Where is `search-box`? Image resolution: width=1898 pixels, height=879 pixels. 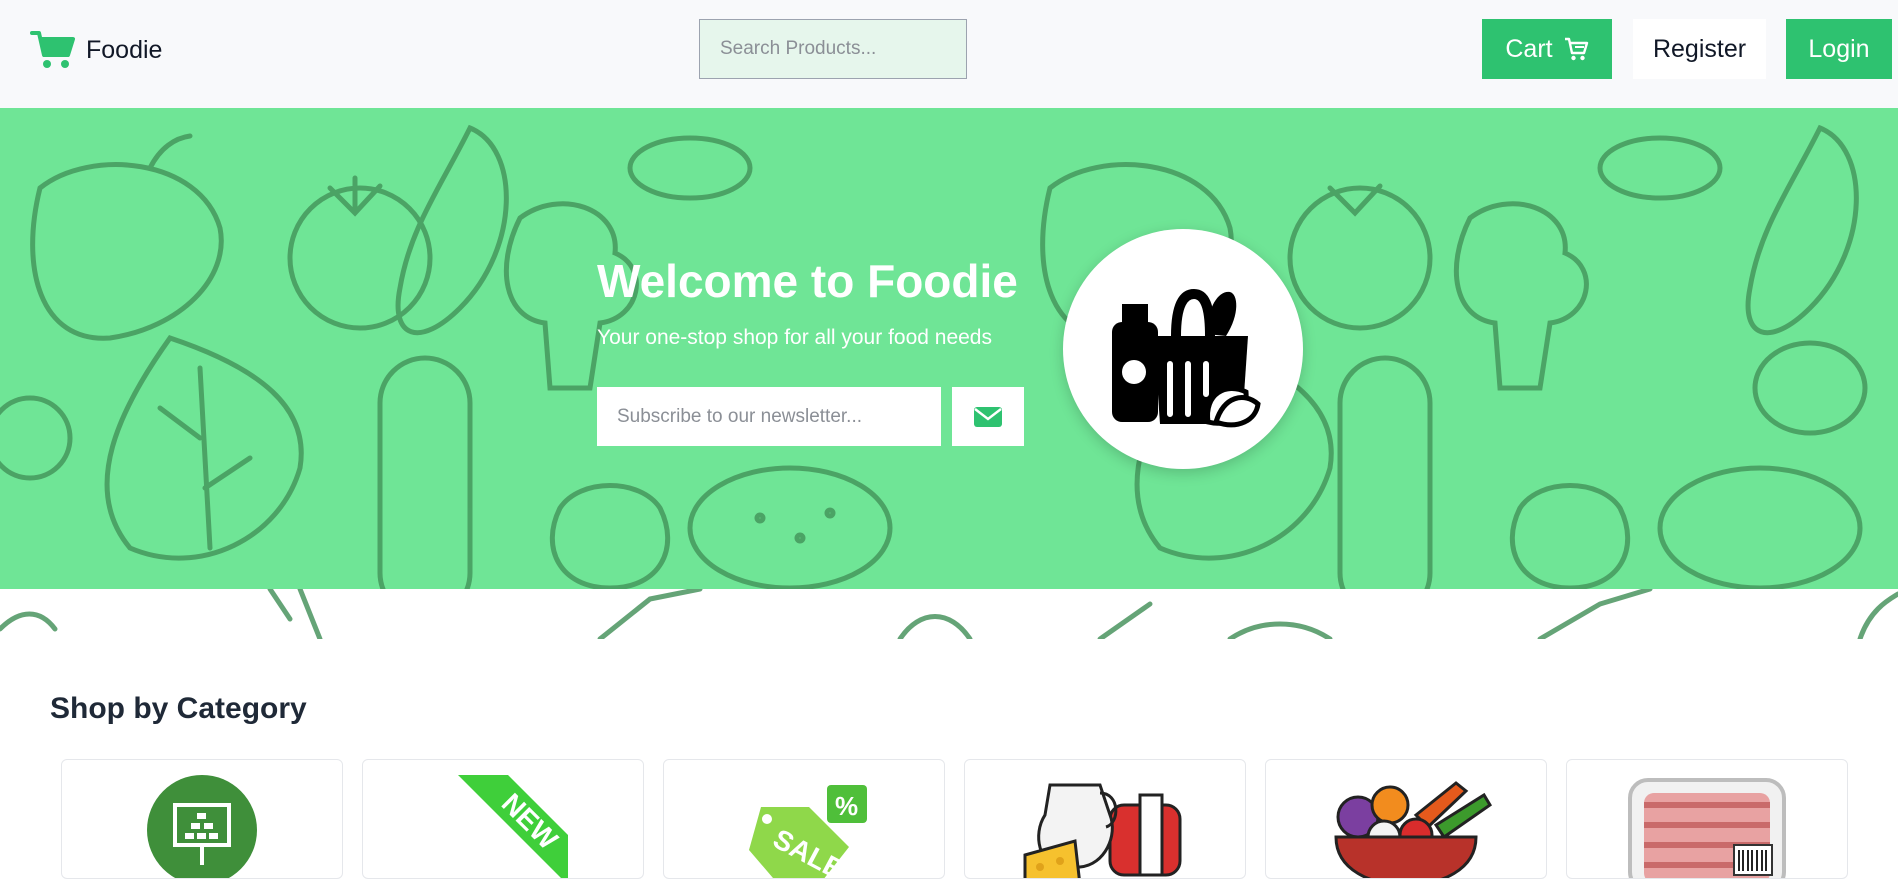
search-box is located at coordinates (833, 49).